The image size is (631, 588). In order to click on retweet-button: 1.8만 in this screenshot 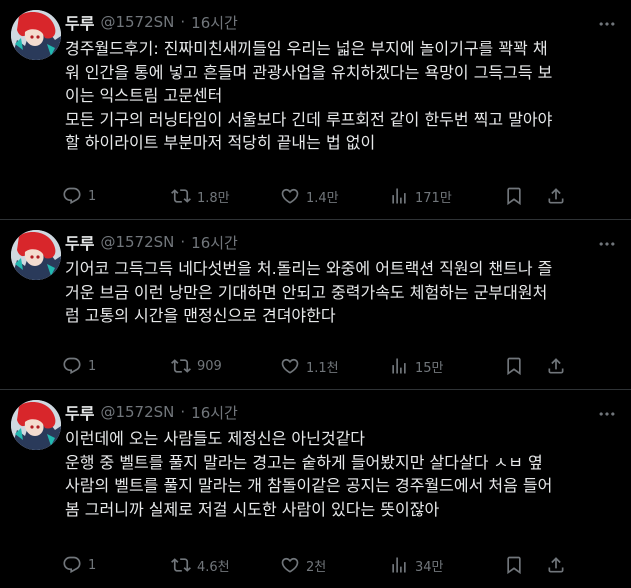, I will do `click(225, 196)`.